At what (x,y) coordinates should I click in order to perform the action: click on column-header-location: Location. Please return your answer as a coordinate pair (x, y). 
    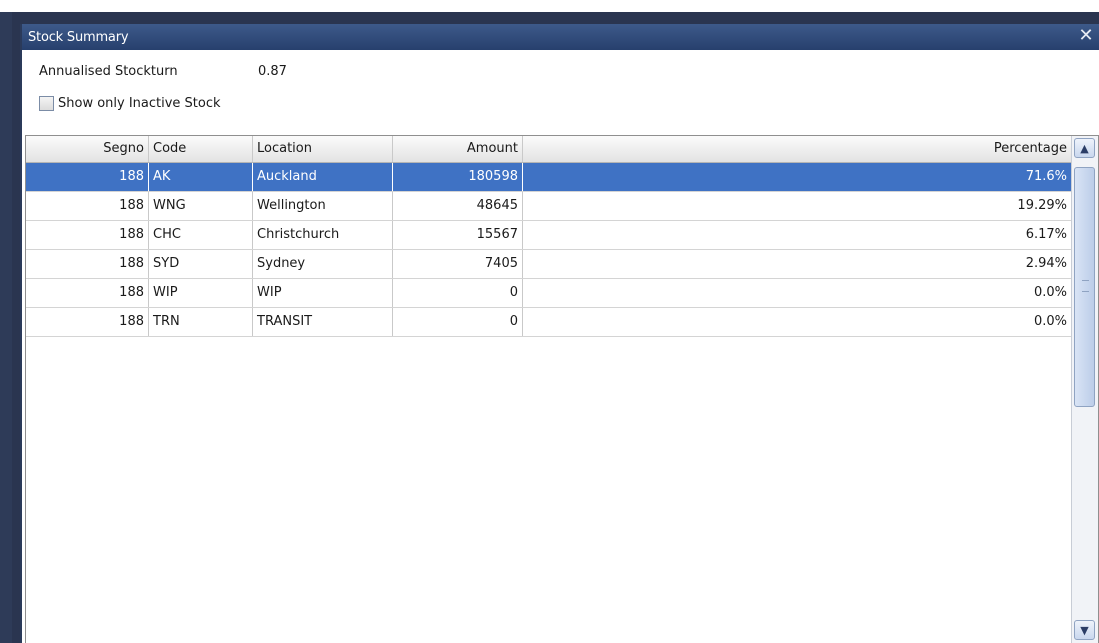
    Looking at the image, I should click on (323, 149).